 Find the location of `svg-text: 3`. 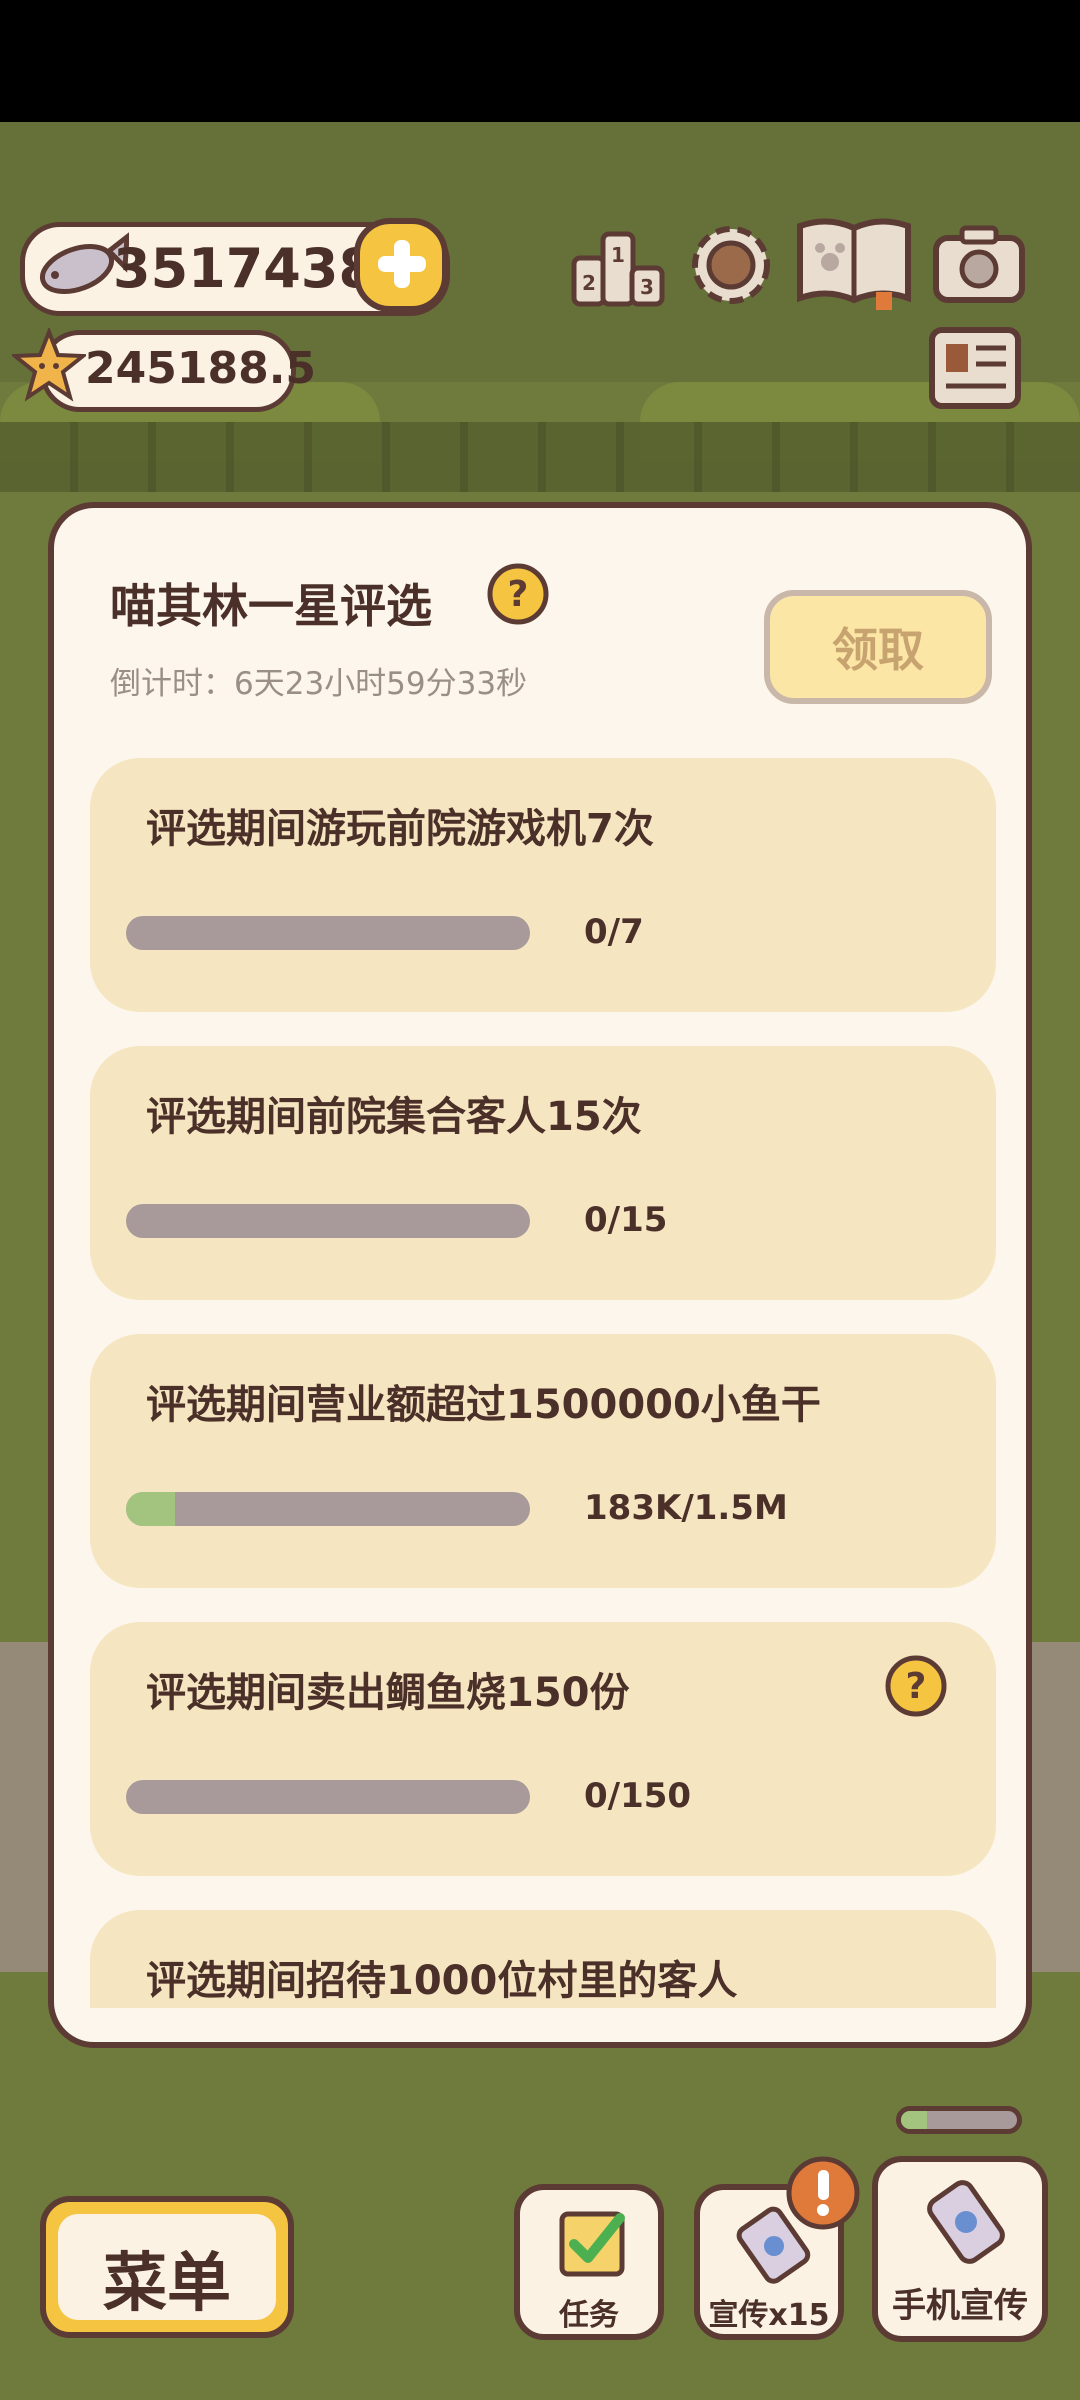

svg-text: 3 is located at coordinates (647, 287).